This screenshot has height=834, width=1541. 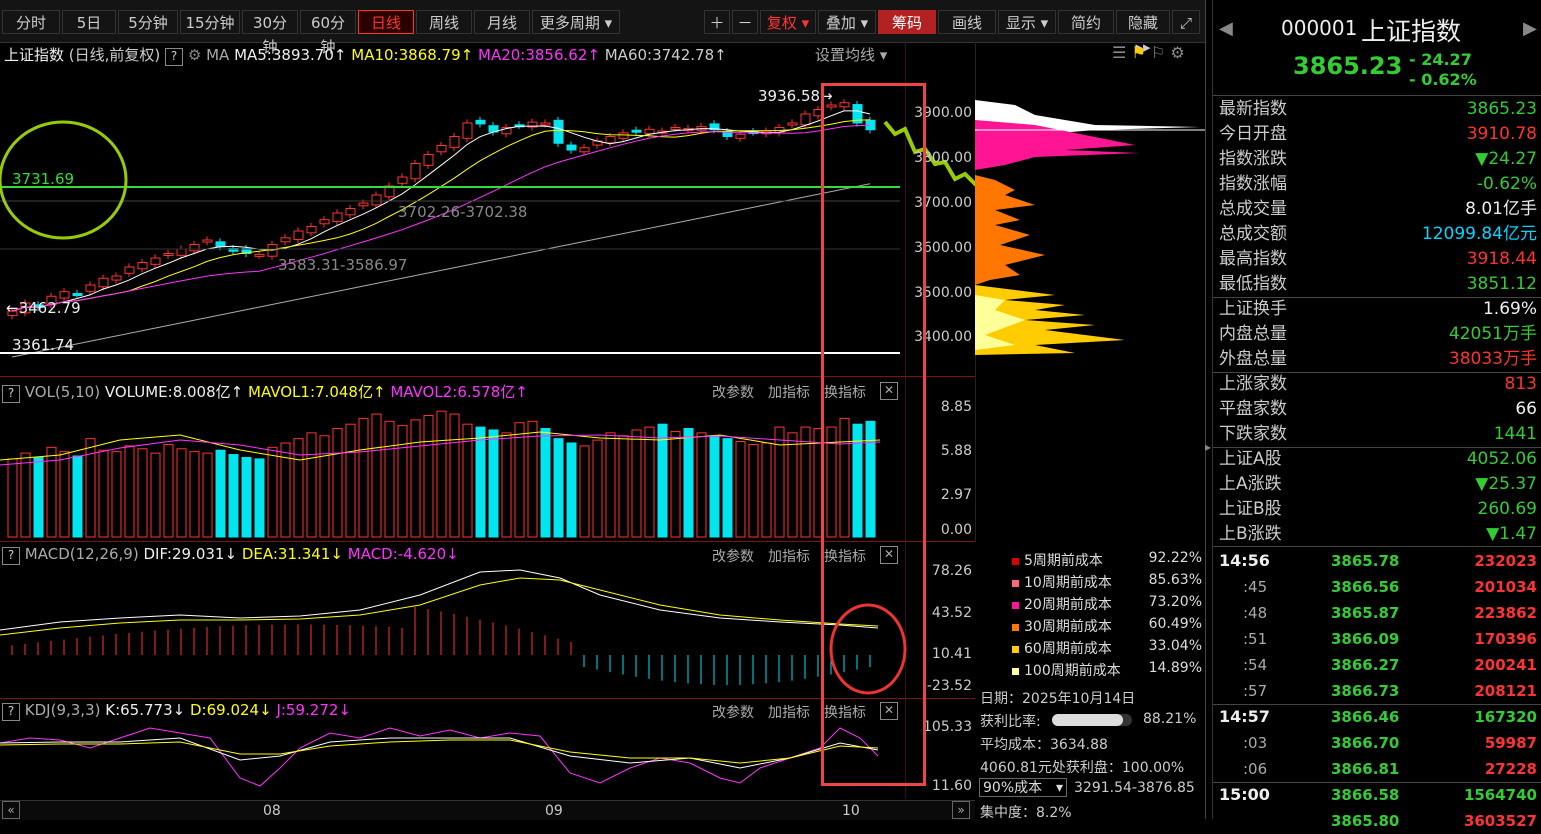 I want to click on fullscreen-icon: ⤢, so click(x=1186, y=22).